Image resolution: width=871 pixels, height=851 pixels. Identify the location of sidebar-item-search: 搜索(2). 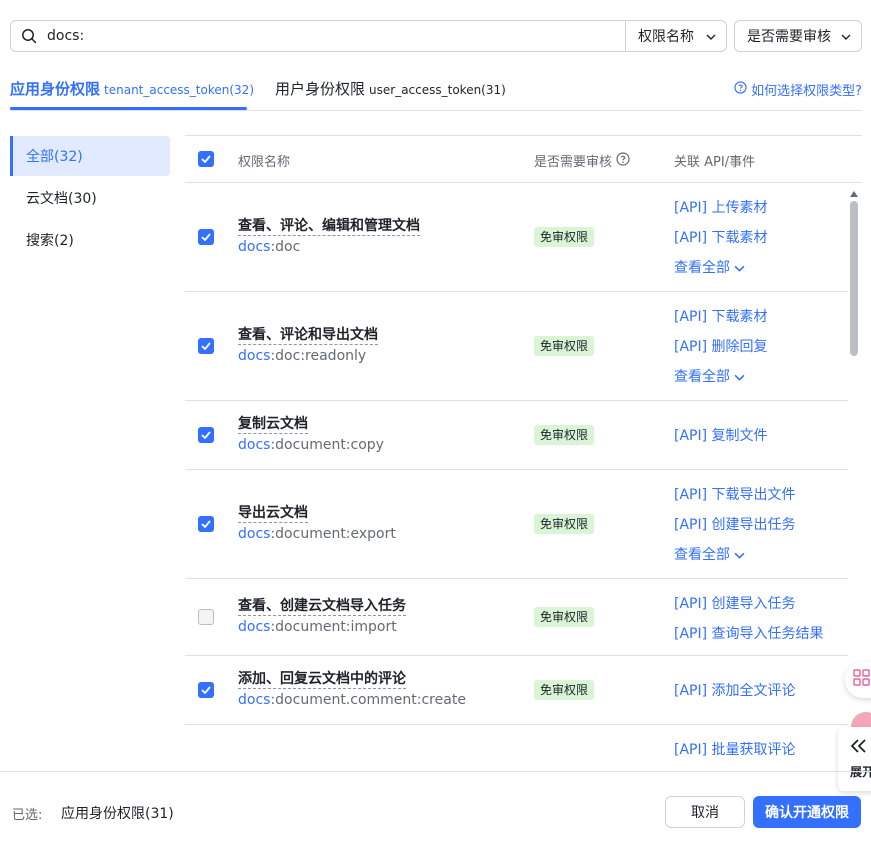
(90, 240).